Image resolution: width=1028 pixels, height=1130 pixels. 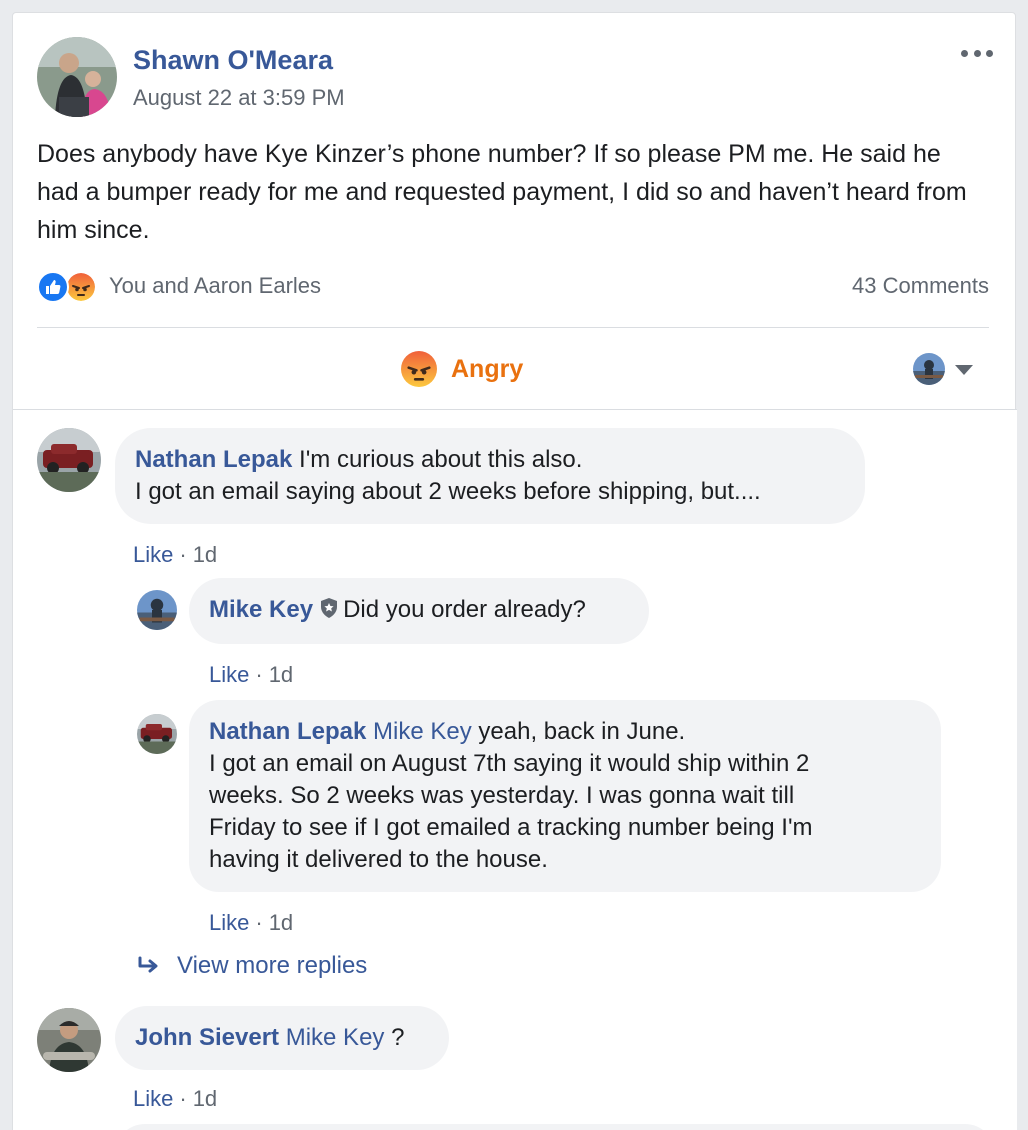 I want to click on comment-bubble: Mike Key Did you order already?, so click(x=419, y=611).